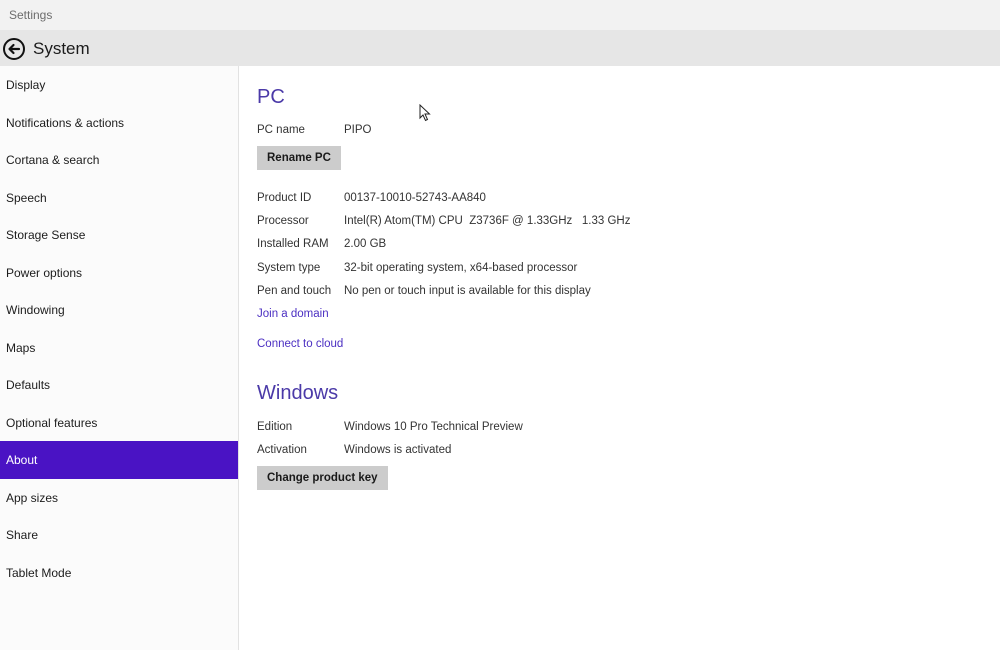 Image resolution: width=1000 pixels, height=650 pixels. Describe the element at coordinates (293, 244) in the screenshot. I see `installed-ram-label: Installed RAM` at that location.